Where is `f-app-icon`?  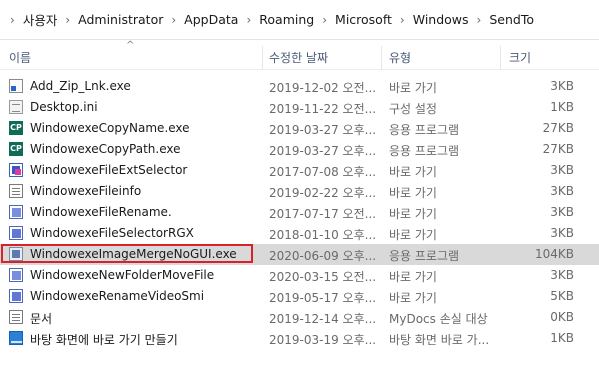
f-app-icon is located at coordinates (16, 170).